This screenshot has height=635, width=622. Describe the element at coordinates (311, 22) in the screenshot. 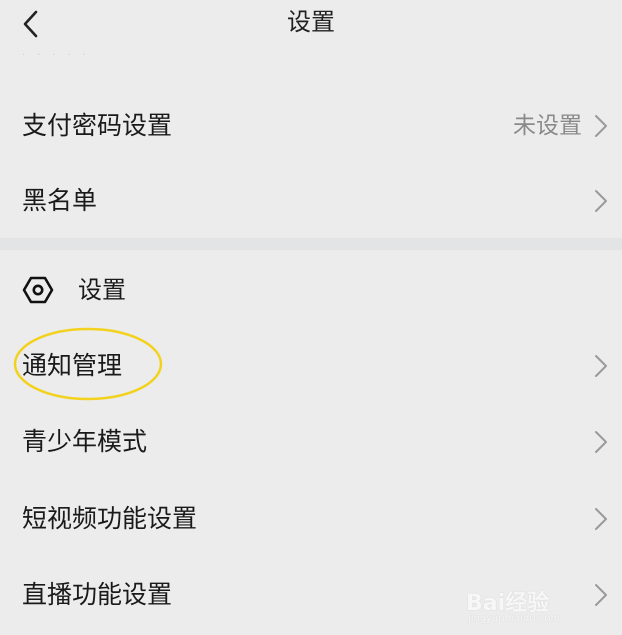

I see `page-title: 设置` at that location.